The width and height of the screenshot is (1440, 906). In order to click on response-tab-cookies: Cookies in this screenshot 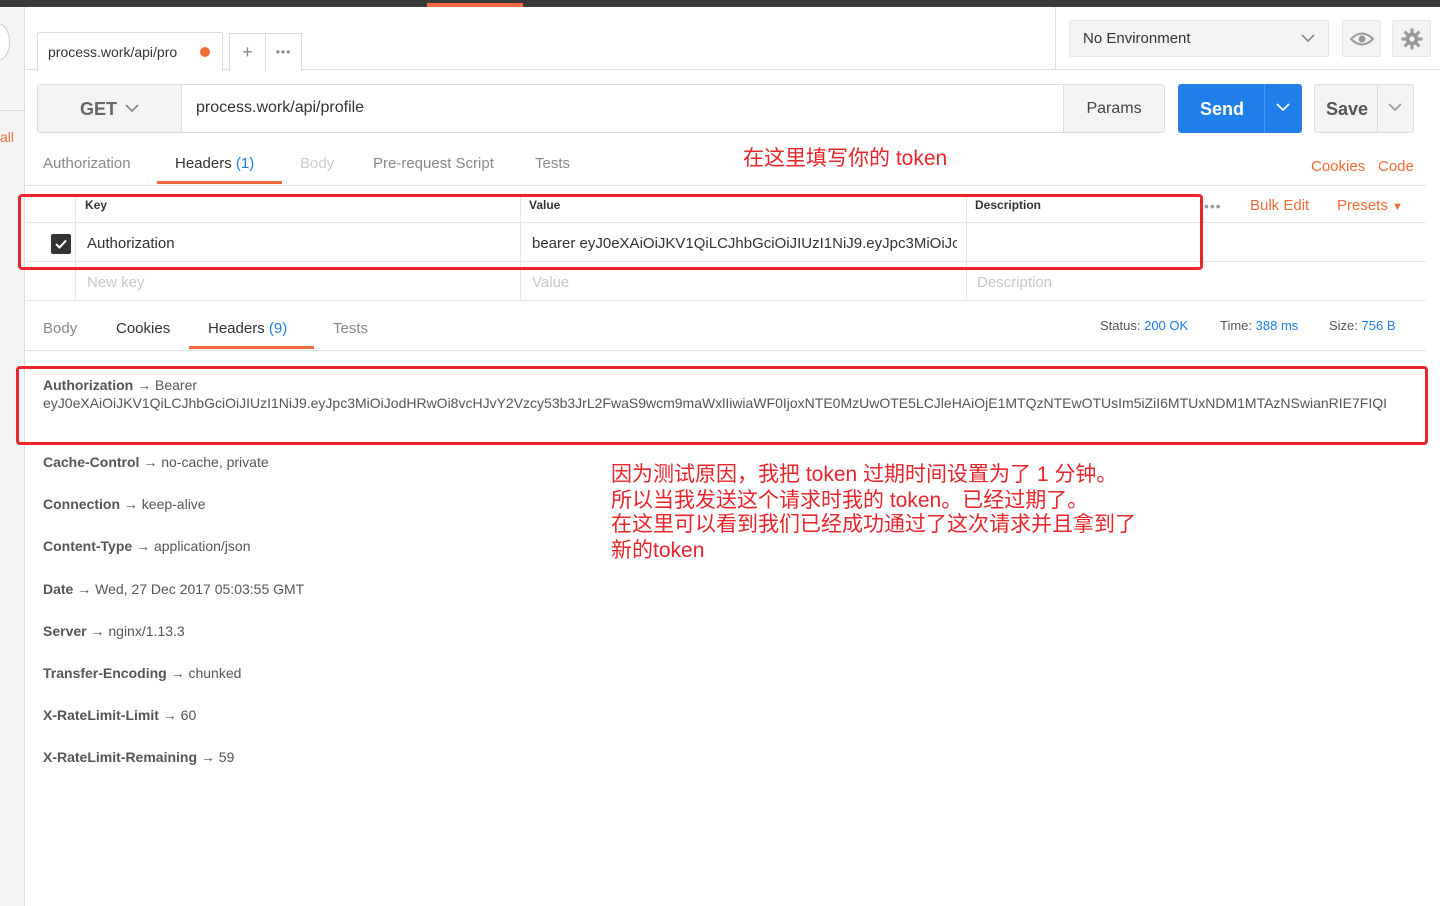, I will do `click(143, 328)`.